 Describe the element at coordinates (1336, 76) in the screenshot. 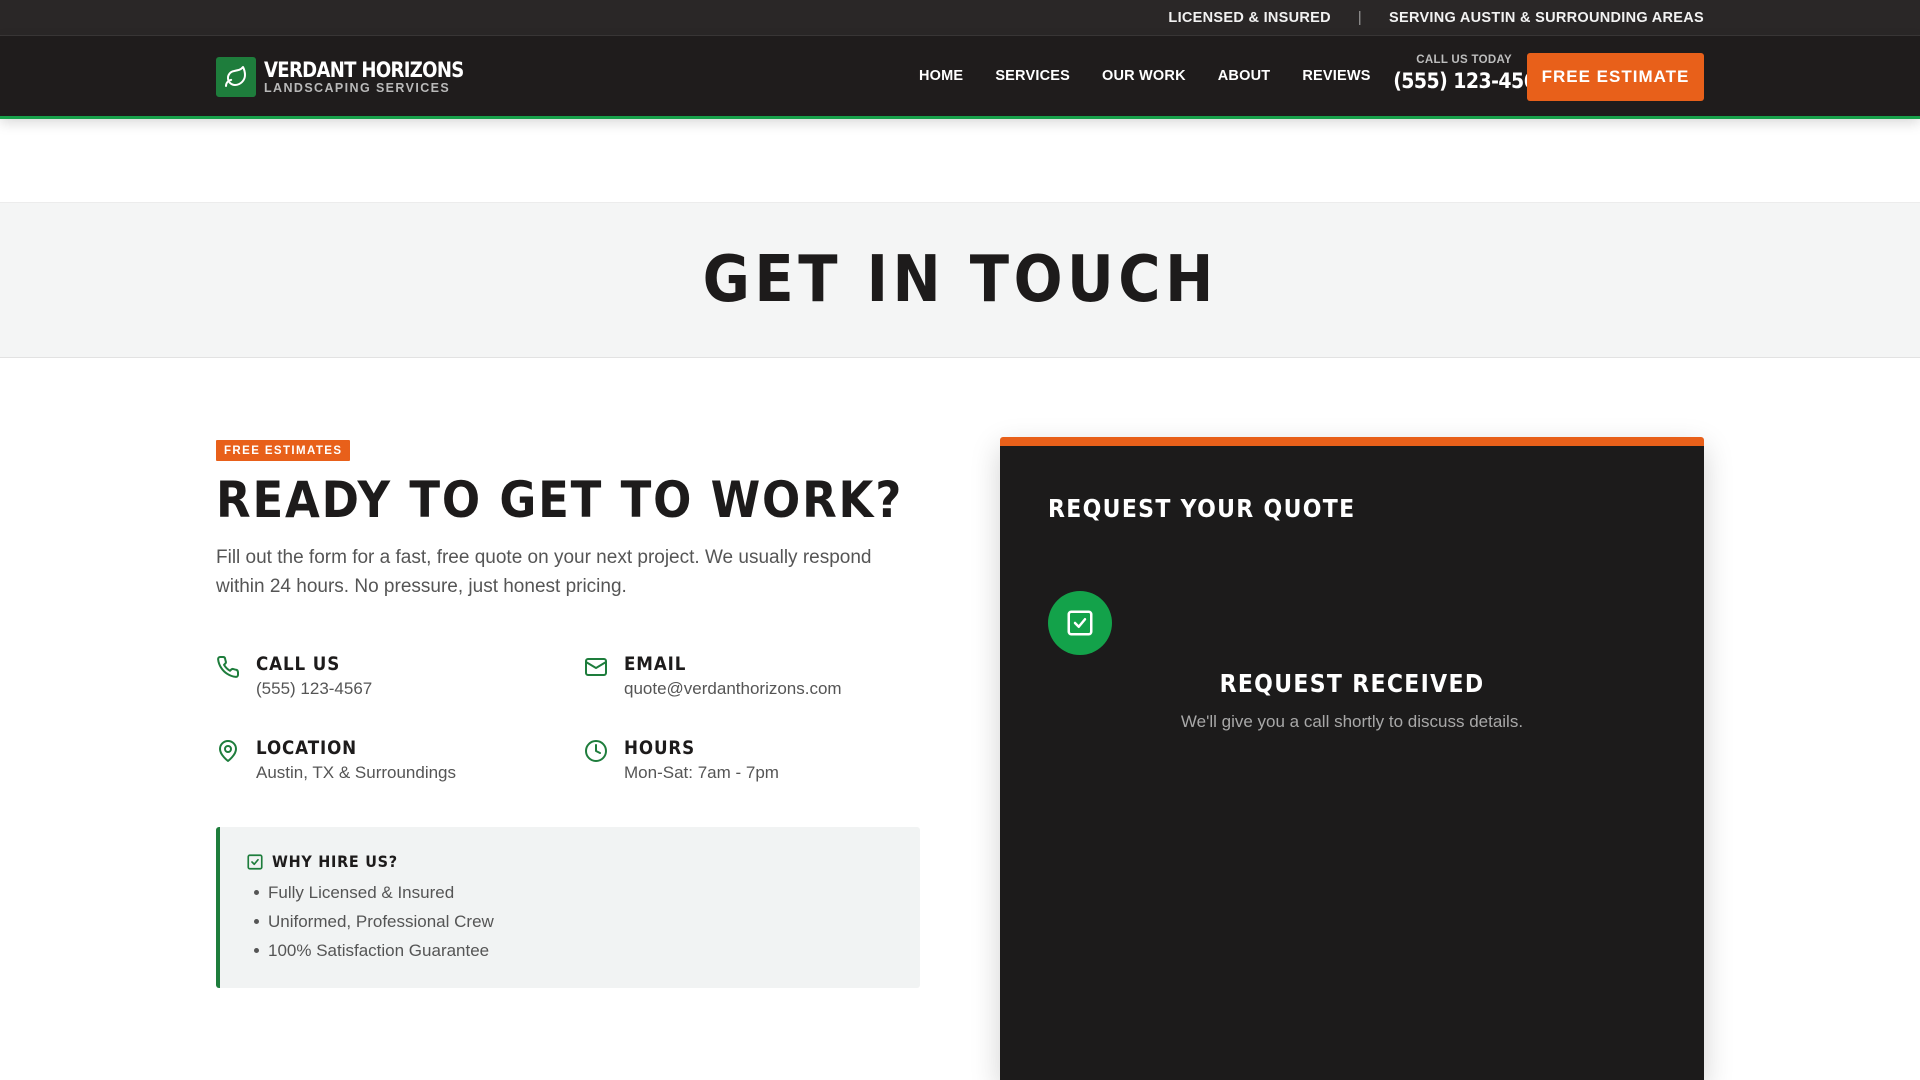

I see `nav-reviews: REVIEWS` at that location.